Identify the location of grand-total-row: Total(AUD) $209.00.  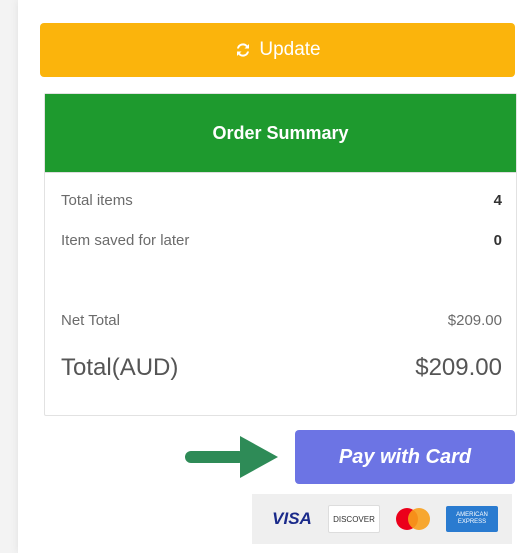
(281, 368).